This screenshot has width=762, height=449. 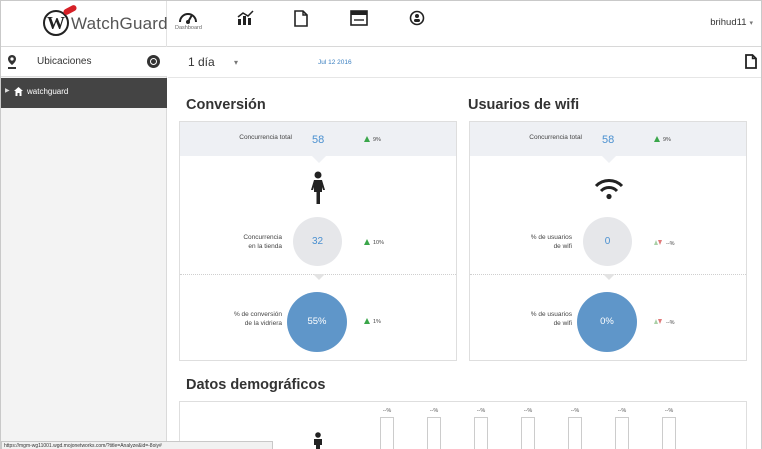 I want to click on window-value: 55%, so click(x=317, y=322).